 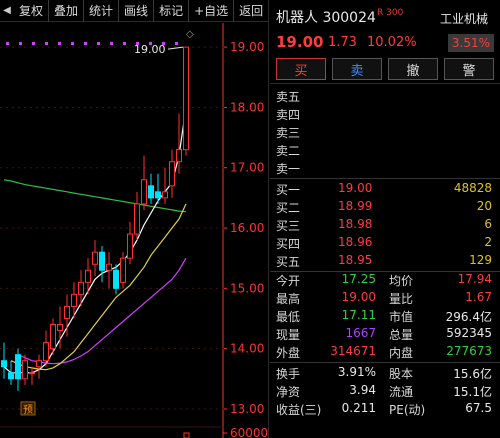 I want to click on bid-row: 买三 18.98 6, so click(x=385, y=225).